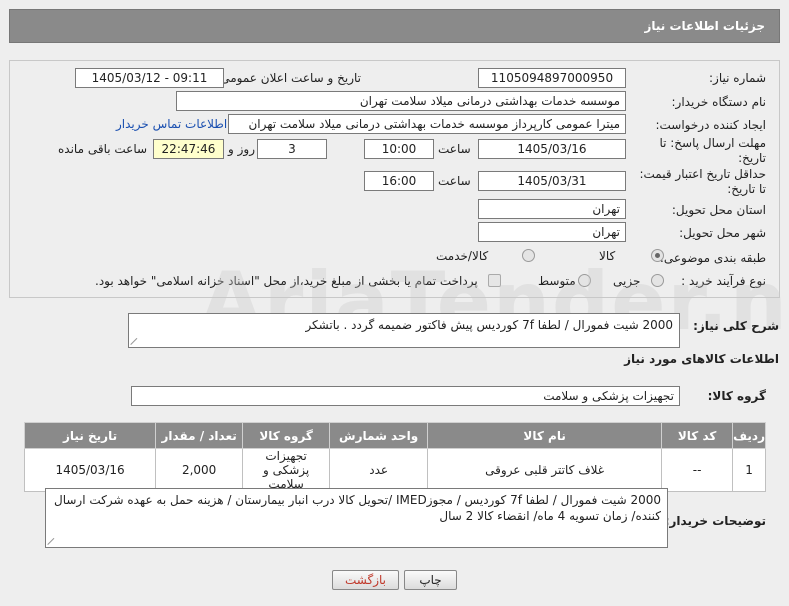 The height and width of the screenshot is (606, 789). Describe the element at coordinates (430, 580) in the screenshot. I see `print-button: چاپ` at that location.